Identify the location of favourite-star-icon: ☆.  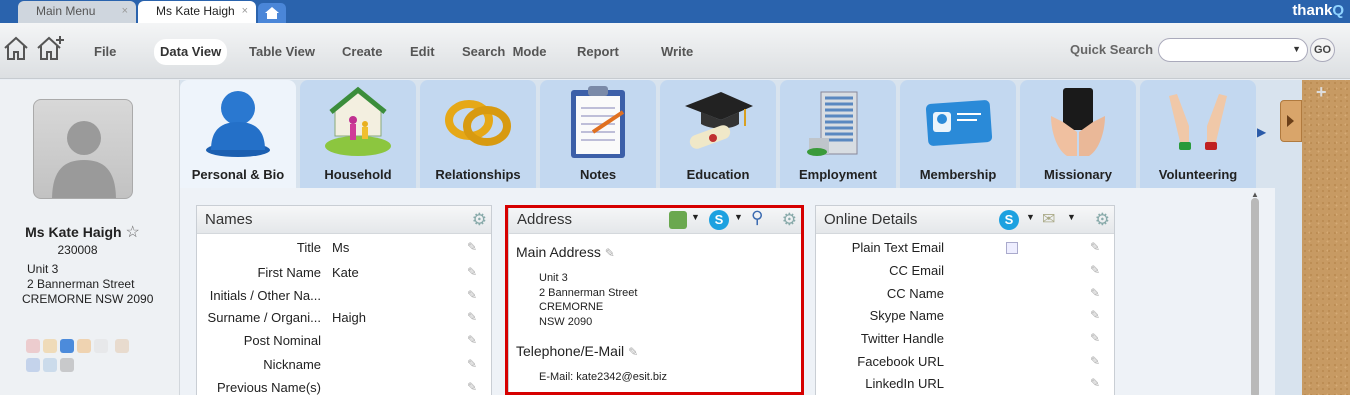
(133, 232).